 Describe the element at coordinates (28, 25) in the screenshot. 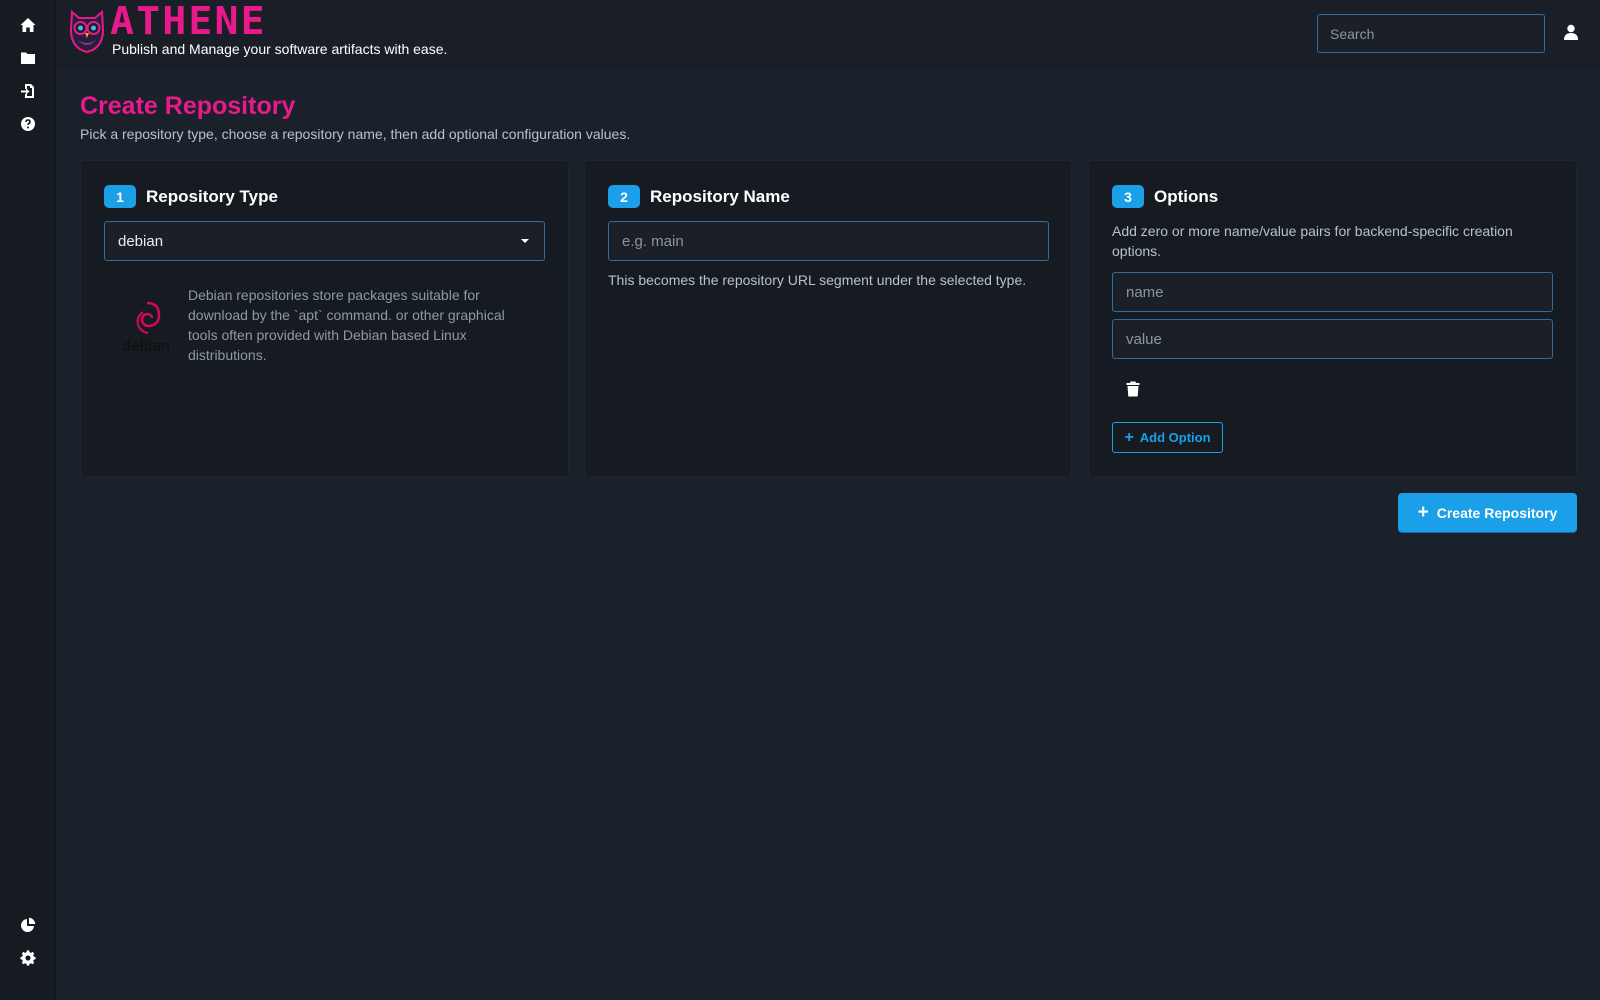

I see `home-icon` at that location.